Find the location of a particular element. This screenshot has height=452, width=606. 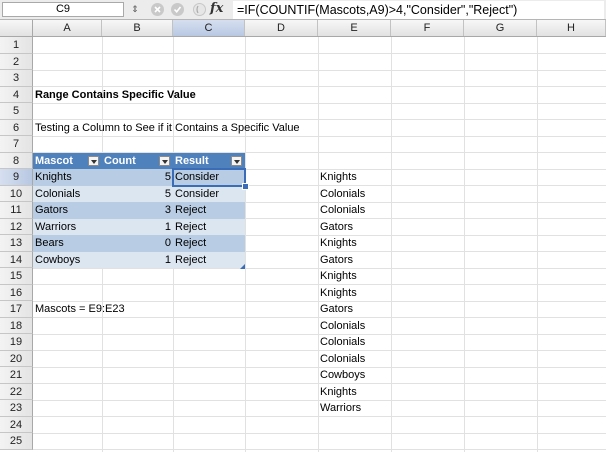

table-cell-result: Consider is located at coordinates (209, 193).